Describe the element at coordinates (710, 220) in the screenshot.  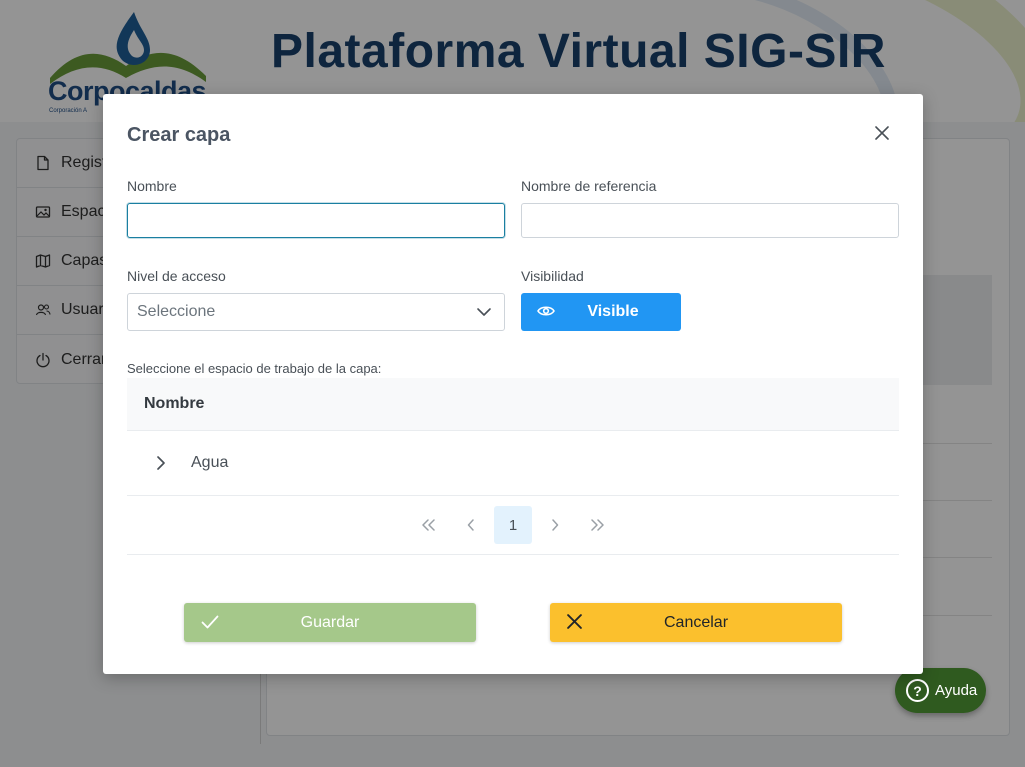
I see `reference-name-input` at that location.